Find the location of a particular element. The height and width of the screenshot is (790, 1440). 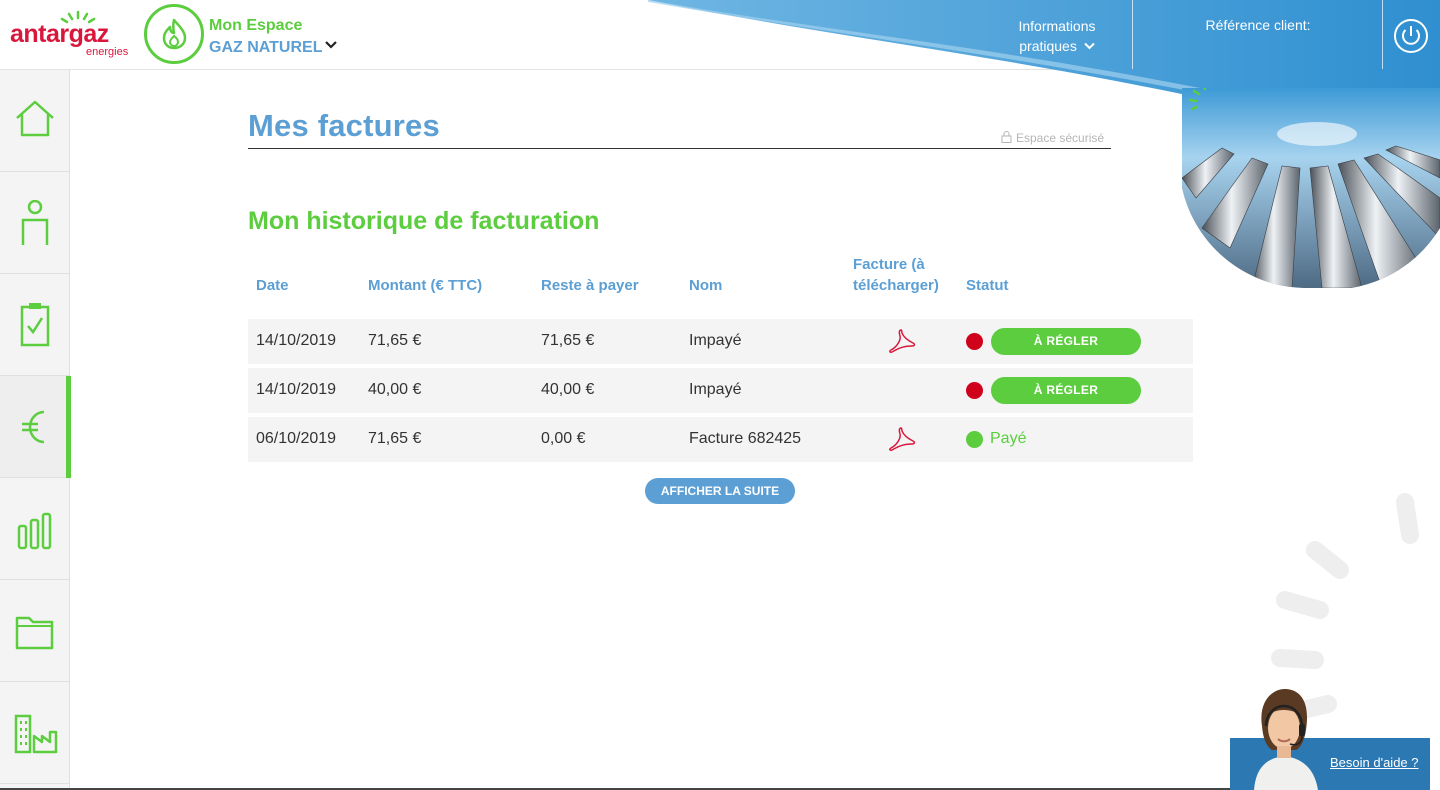

cell-reste: 71,65 € is located at coordinates (568, 340).